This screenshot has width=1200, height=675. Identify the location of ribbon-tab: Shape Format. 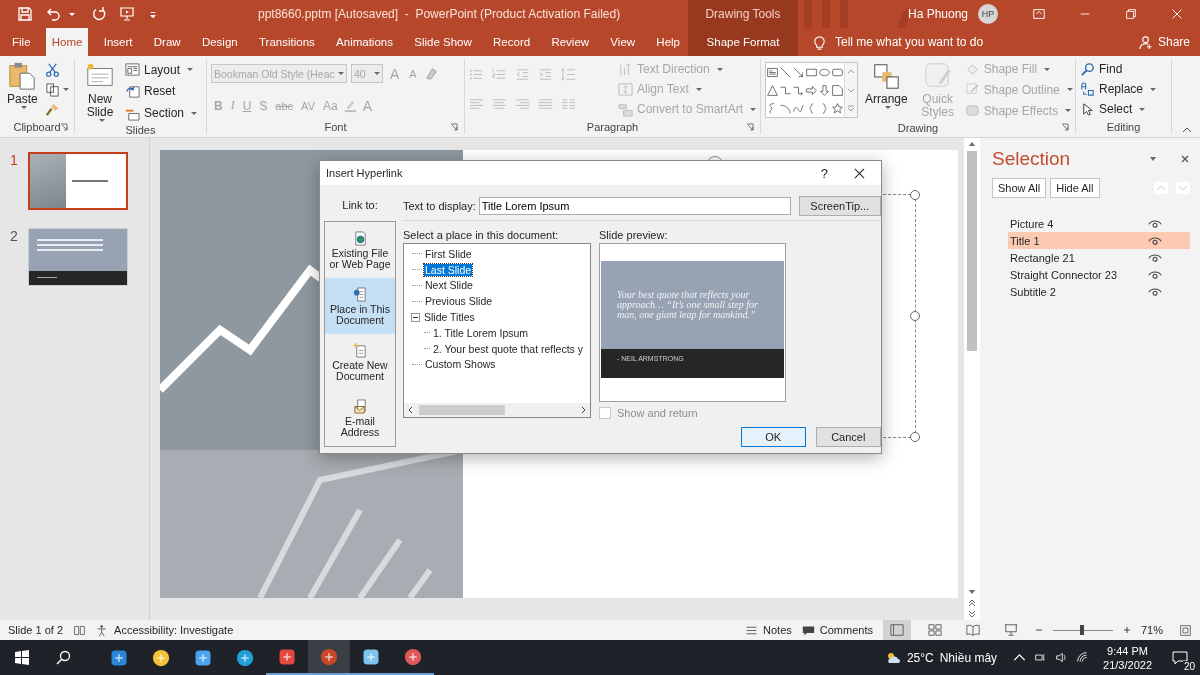
(743, 42).